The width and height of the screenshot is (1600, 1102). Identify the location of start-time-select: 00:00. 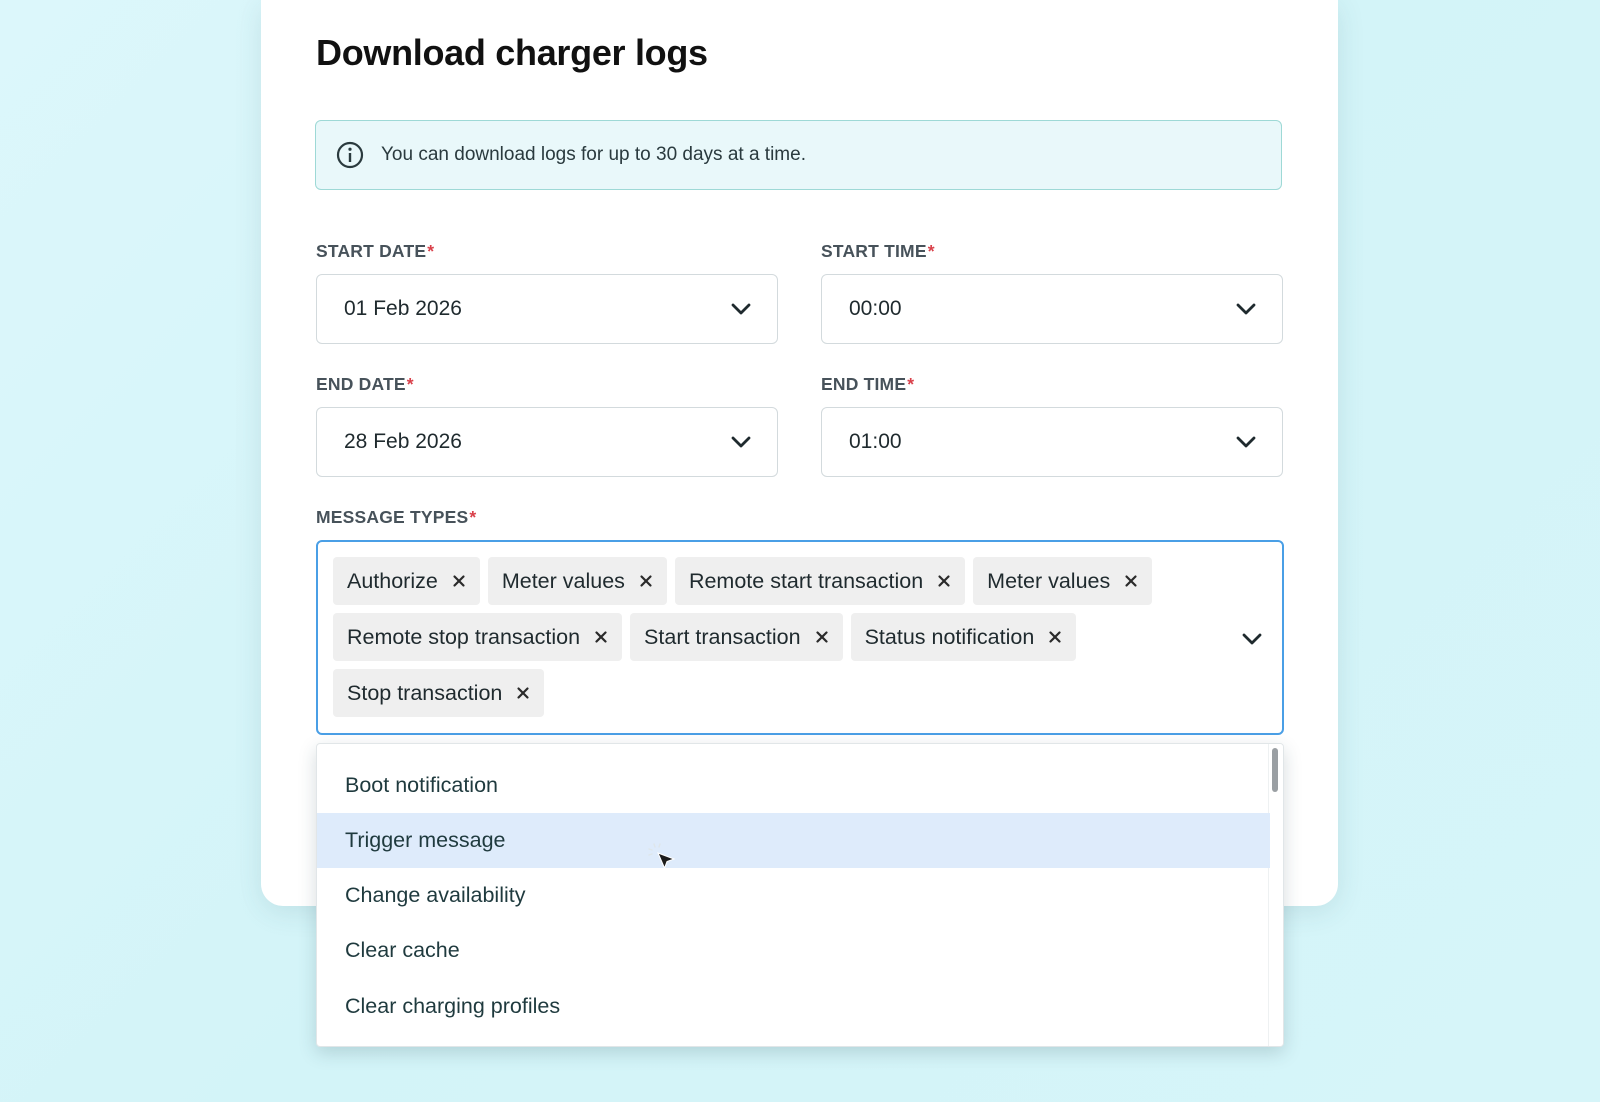
(1052, 309).